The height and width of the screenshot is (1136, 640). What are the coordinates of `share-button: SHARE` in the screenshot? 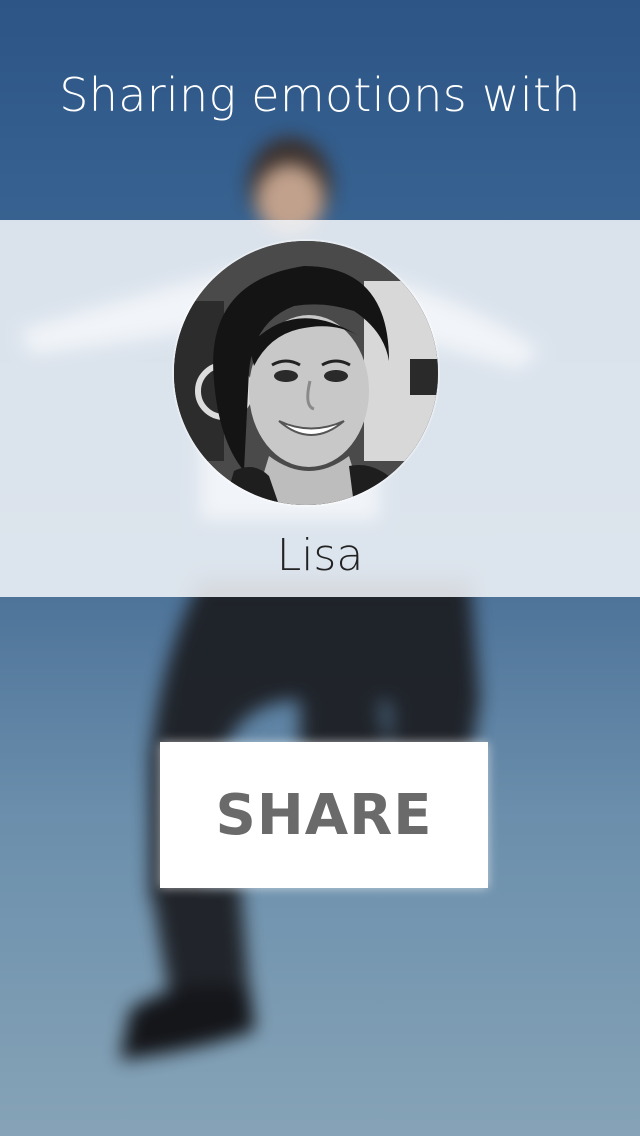 It's located at (324, 815).